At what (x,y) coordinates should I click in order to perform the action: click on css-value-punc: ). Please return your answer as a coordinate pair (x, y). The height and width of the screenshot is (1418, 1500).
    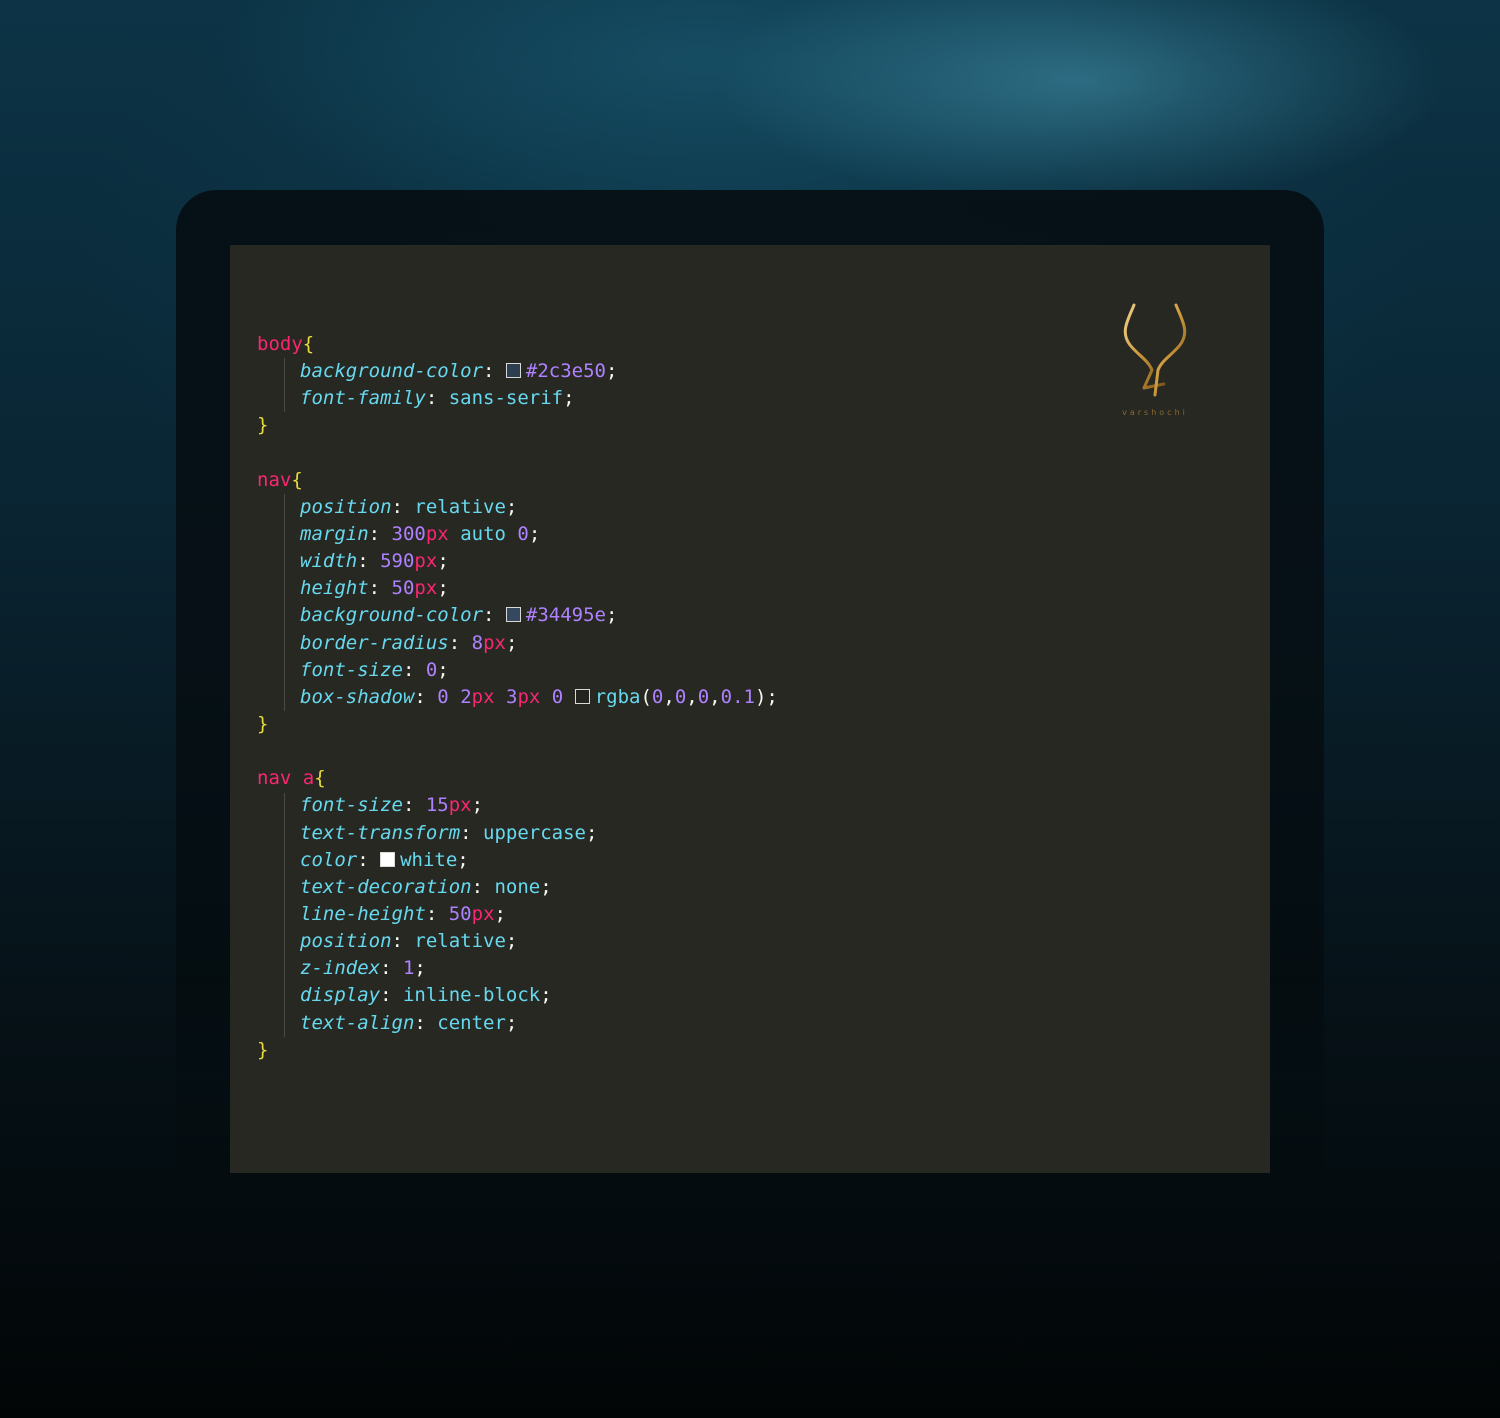
    Looking at the image, I should click on (760, 696).